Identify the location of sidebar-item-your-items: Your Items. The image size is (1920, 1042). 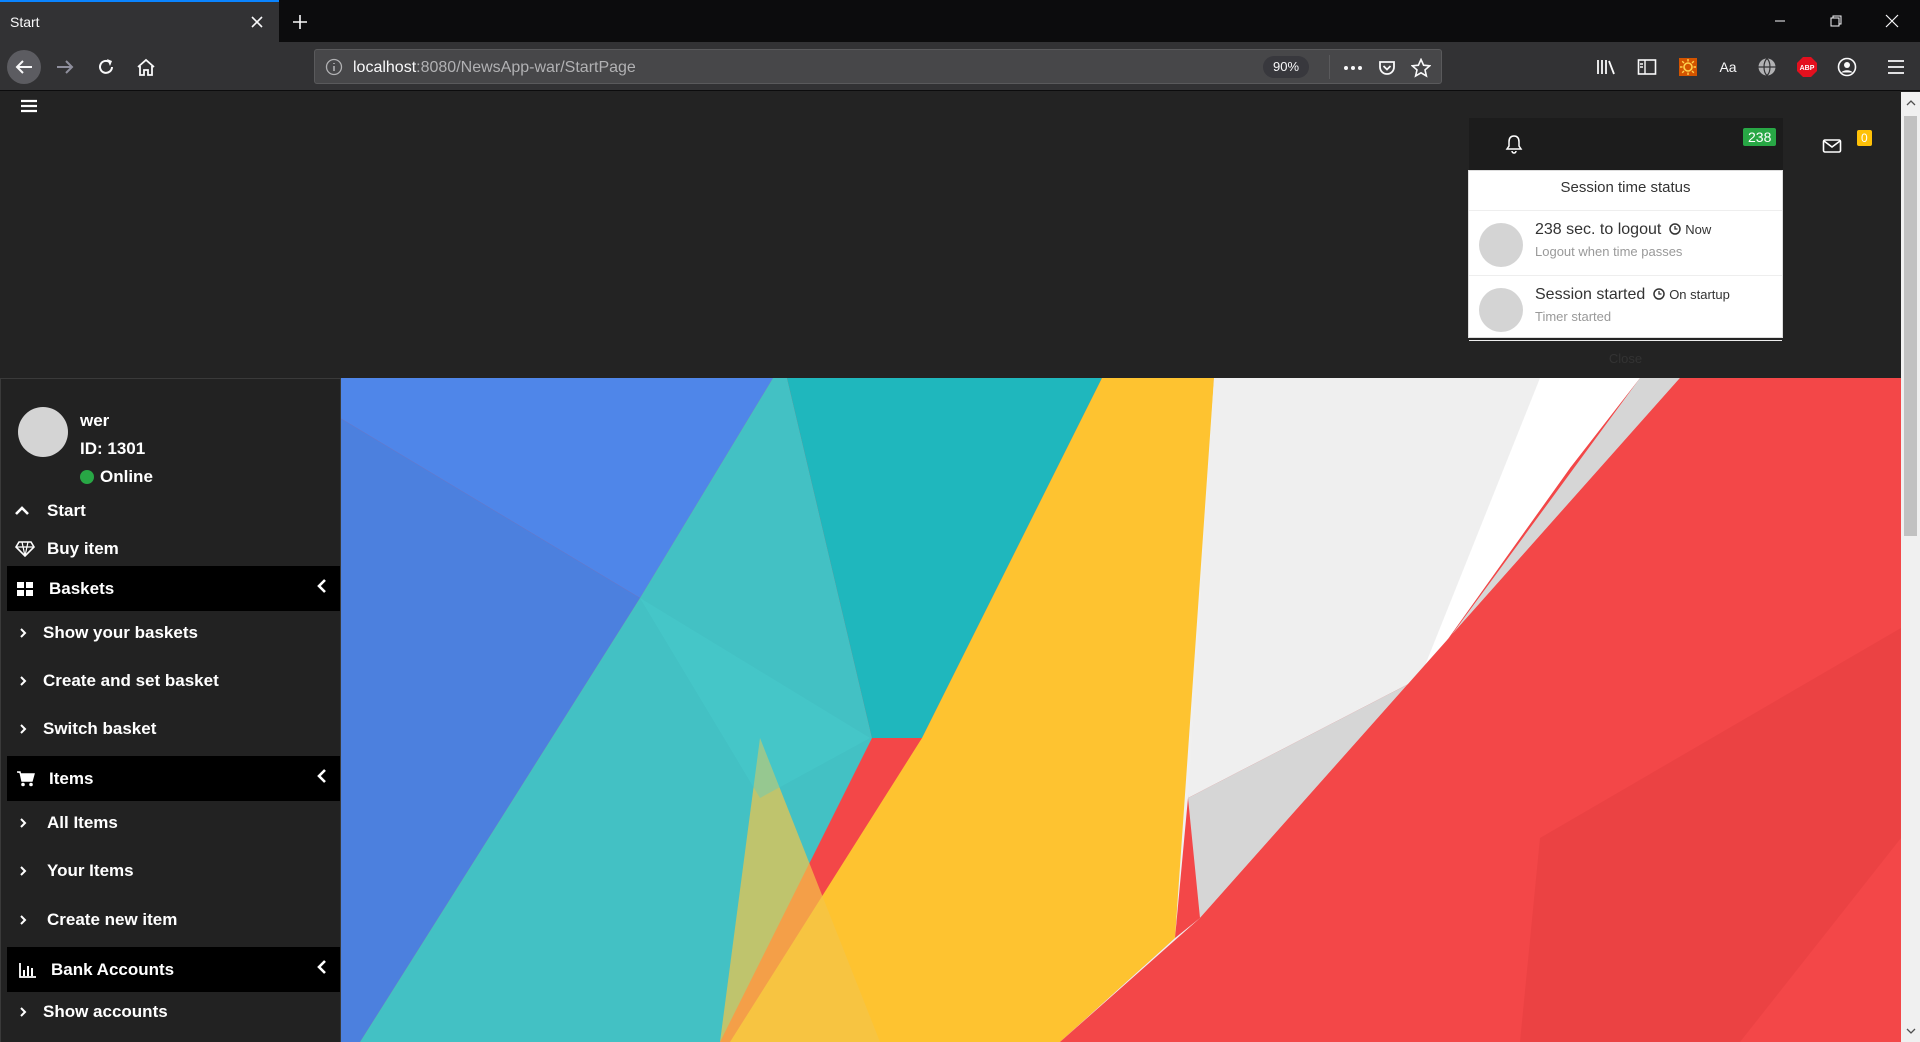
(173, 871).